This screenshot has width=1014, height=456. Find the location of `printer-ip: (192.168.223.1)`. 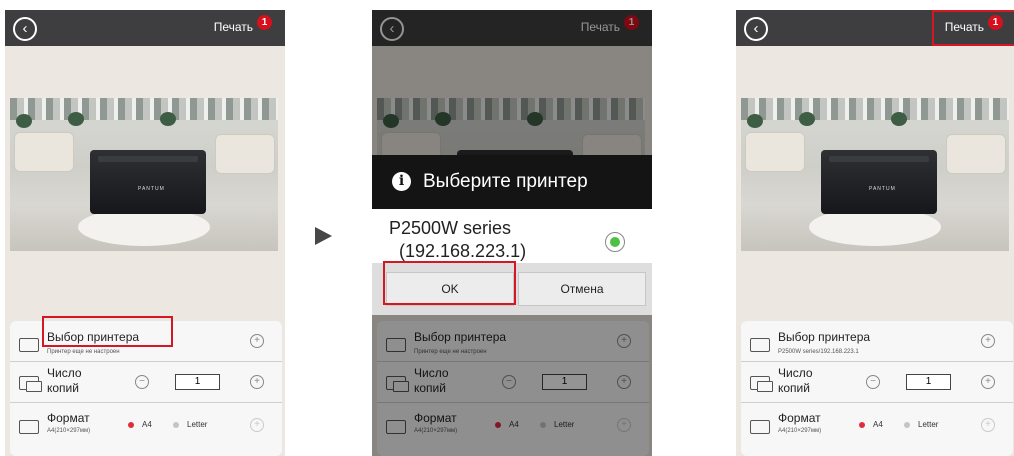

printer-ip: (192.168.223.1) is located at coordinates (463, 251).